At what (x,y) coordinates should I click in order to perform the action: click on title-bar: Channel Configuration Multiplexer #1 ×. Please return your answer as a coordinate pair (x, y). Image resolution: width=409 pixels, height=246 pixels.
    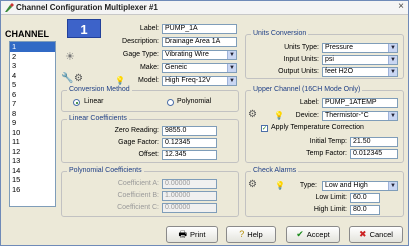
    Looking at the image, I should click on (204, 8).